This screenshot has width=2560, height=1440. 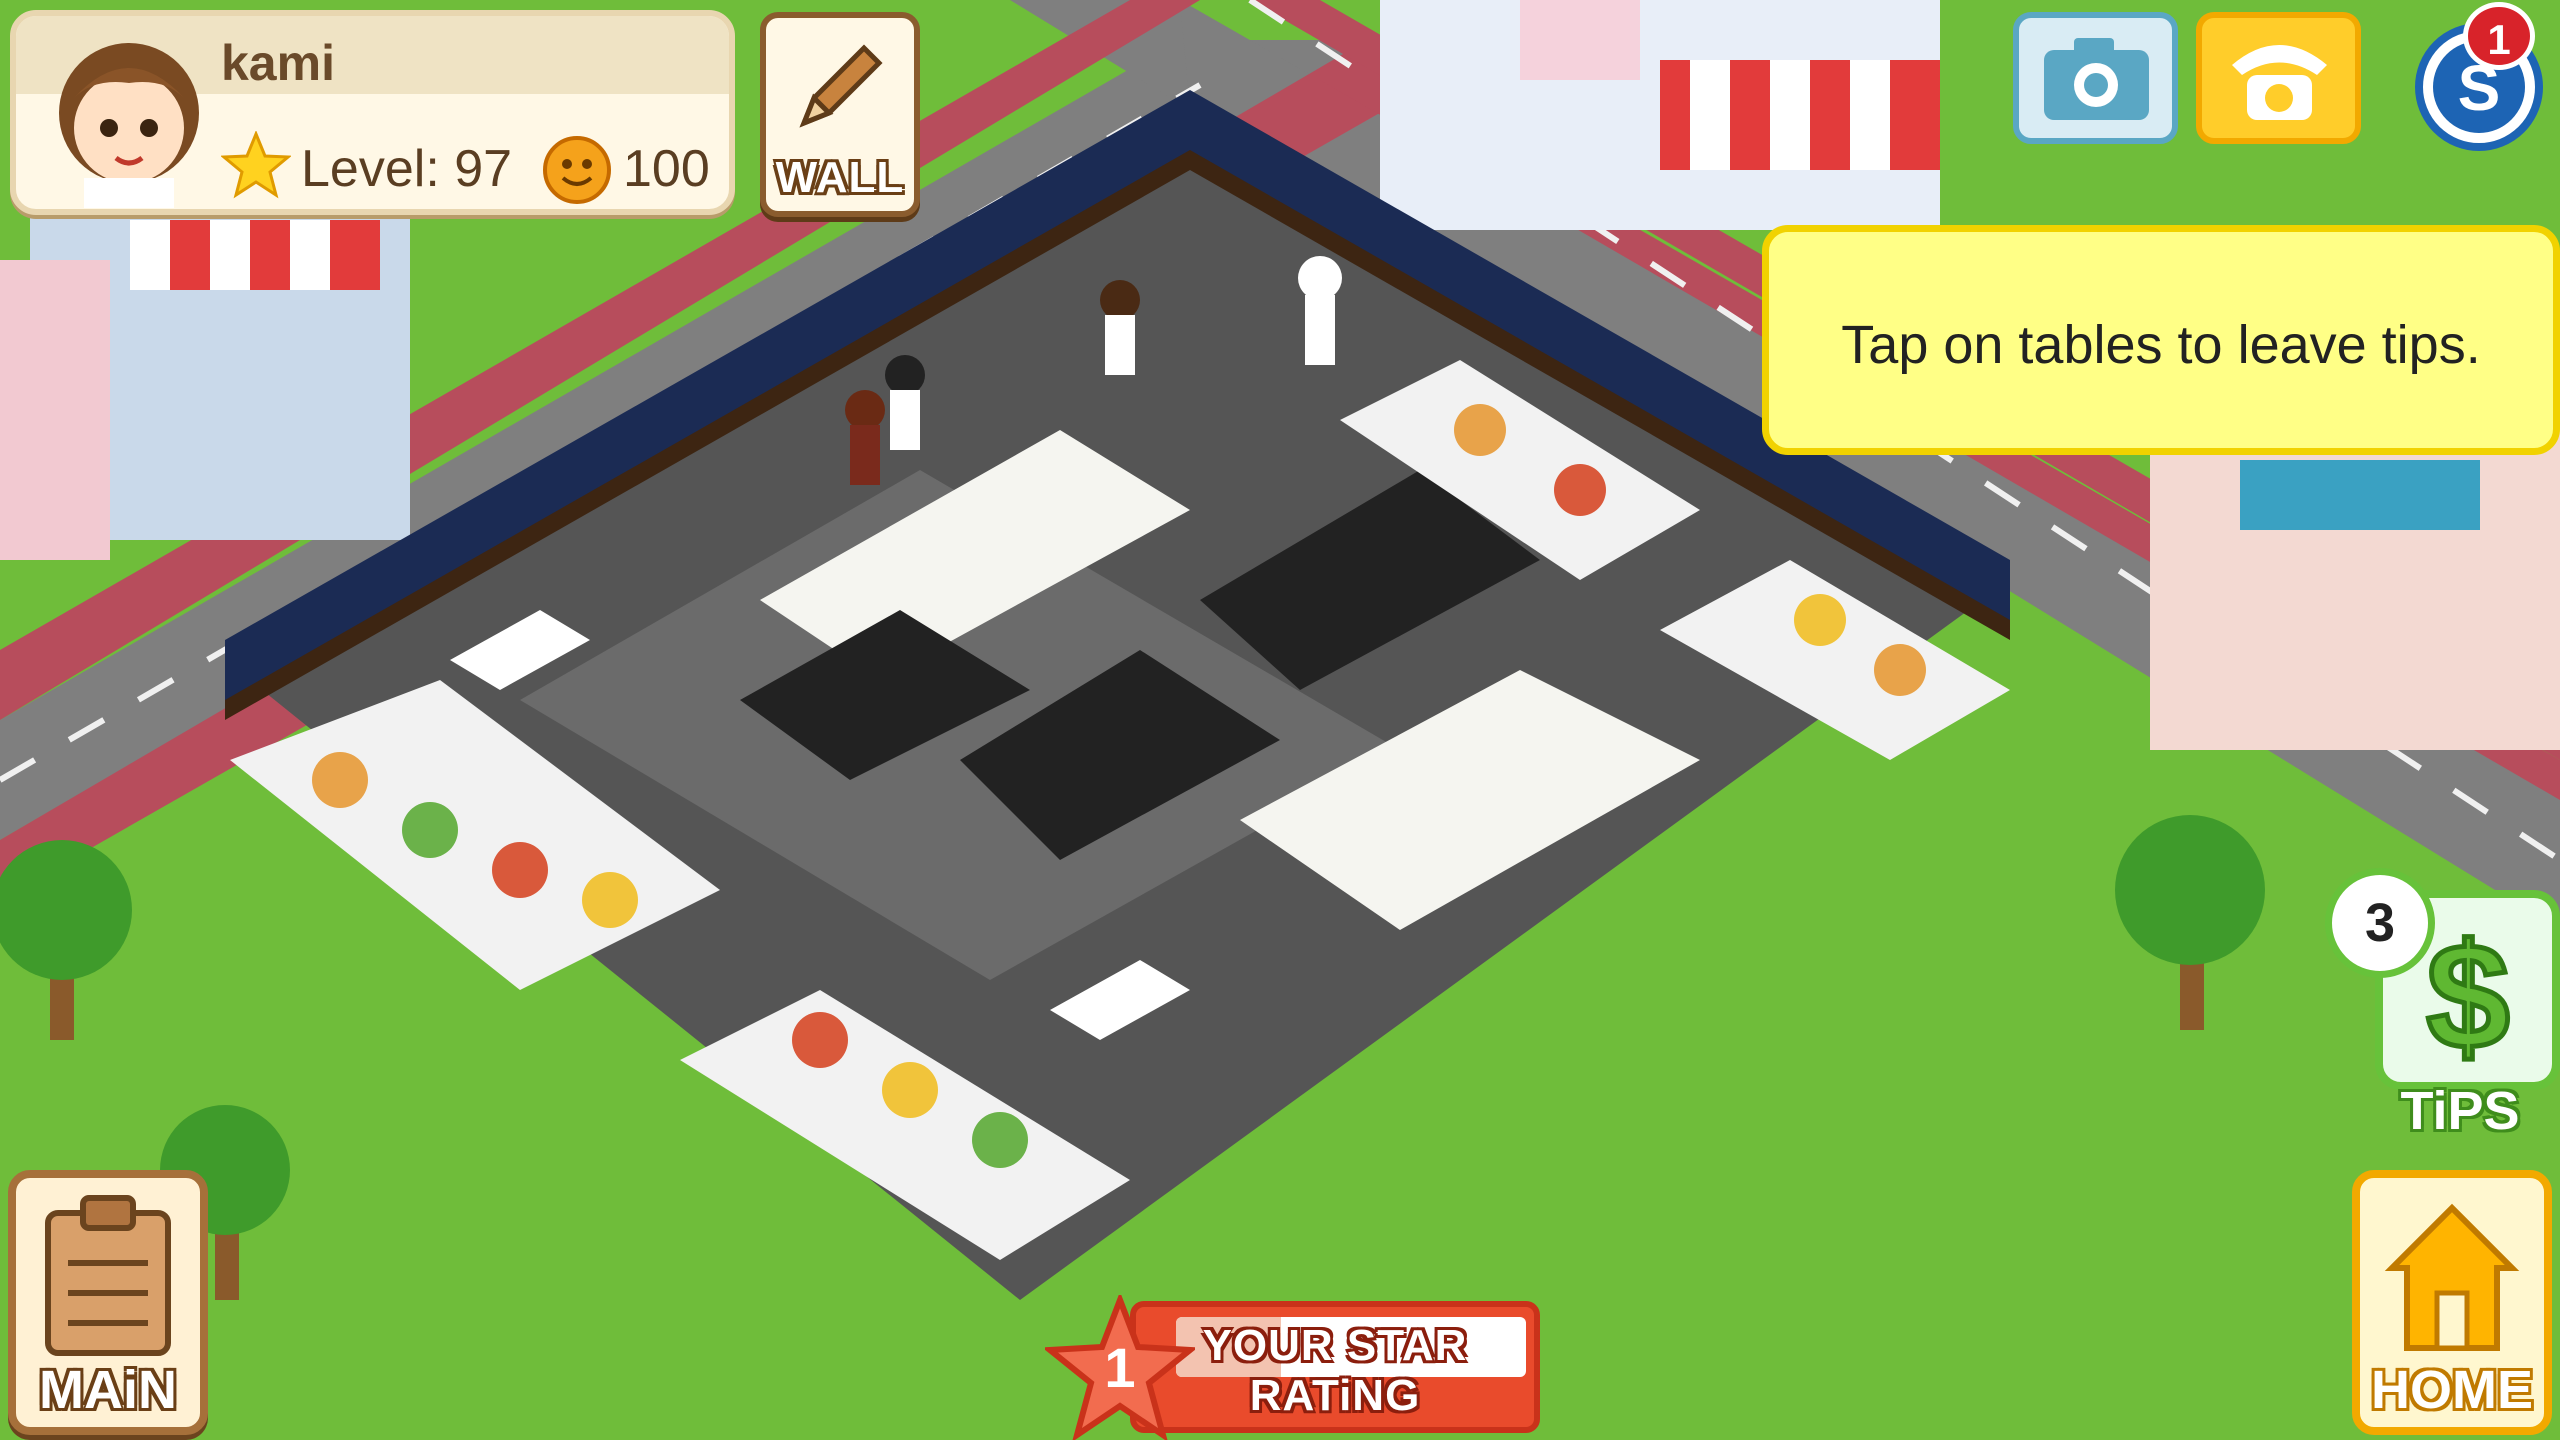 I want to click on tips-count: 3, so click(x=2380, y=923).